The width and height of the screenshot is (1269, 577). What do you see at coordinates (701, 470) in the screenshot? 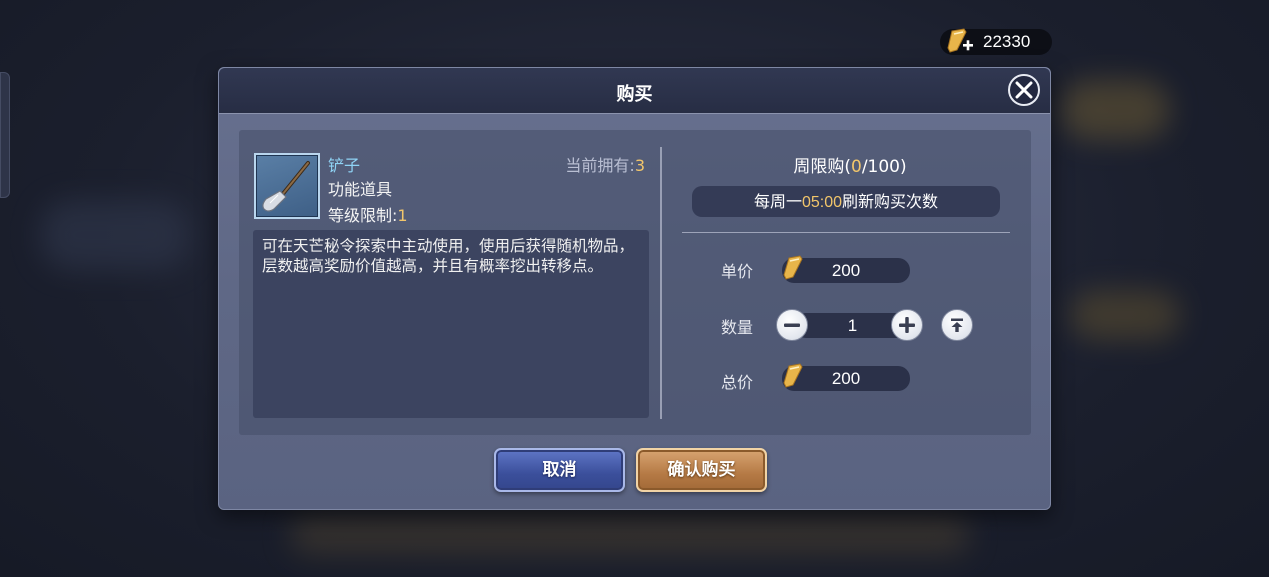
I see `confirm-purchase-button: 确认购买` at bounding box center [701, 470].